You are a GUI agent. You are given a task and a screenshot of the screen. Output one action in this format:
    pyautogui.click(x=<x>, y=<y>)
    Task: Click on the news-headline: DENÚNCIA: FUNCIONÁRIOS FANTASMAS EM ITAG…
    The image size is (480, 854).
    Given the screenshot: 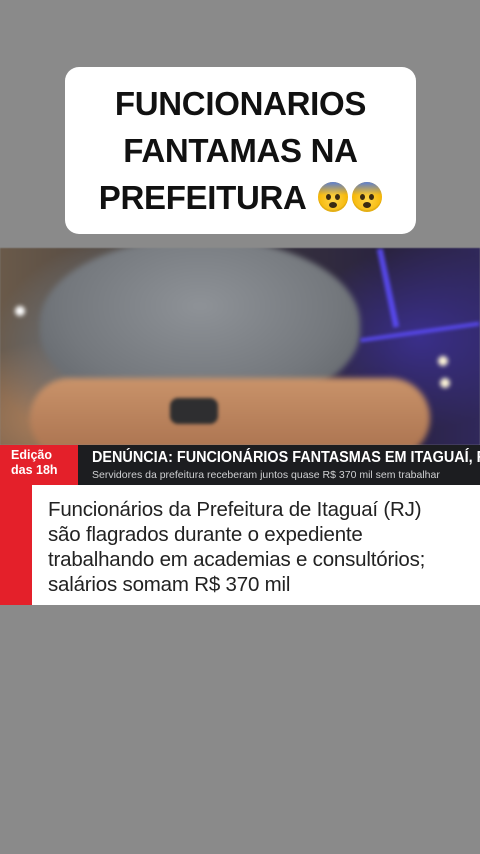 What is the action you would take?
    pyautogui.click(x=286, y=457)
    